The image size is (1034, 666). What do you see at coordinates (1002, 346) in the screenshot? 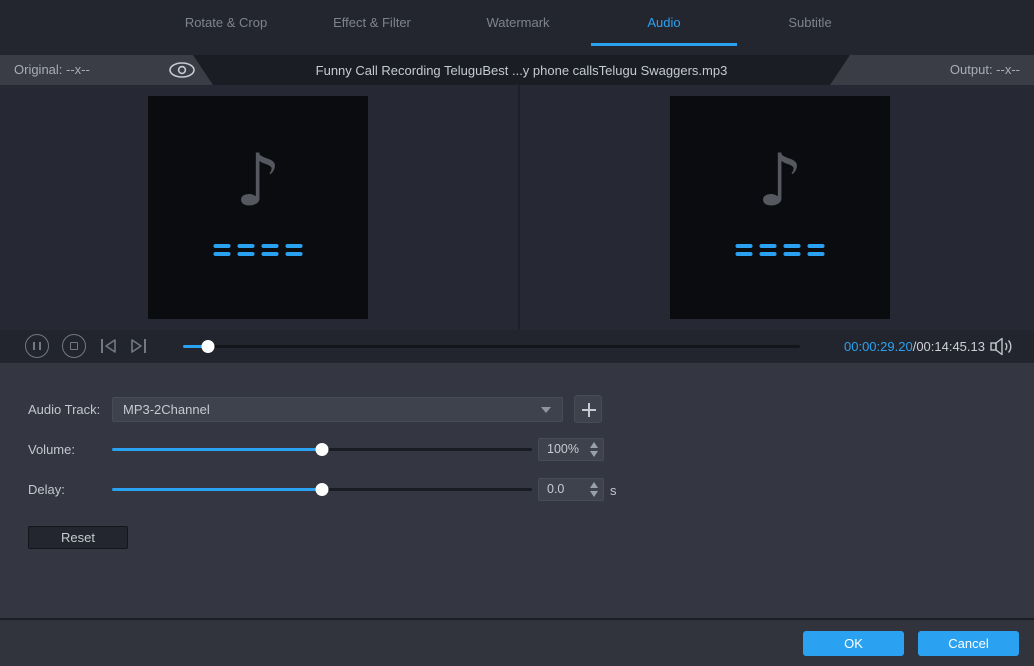
I see `speaker-icon` at bounding box center [1002, 346].